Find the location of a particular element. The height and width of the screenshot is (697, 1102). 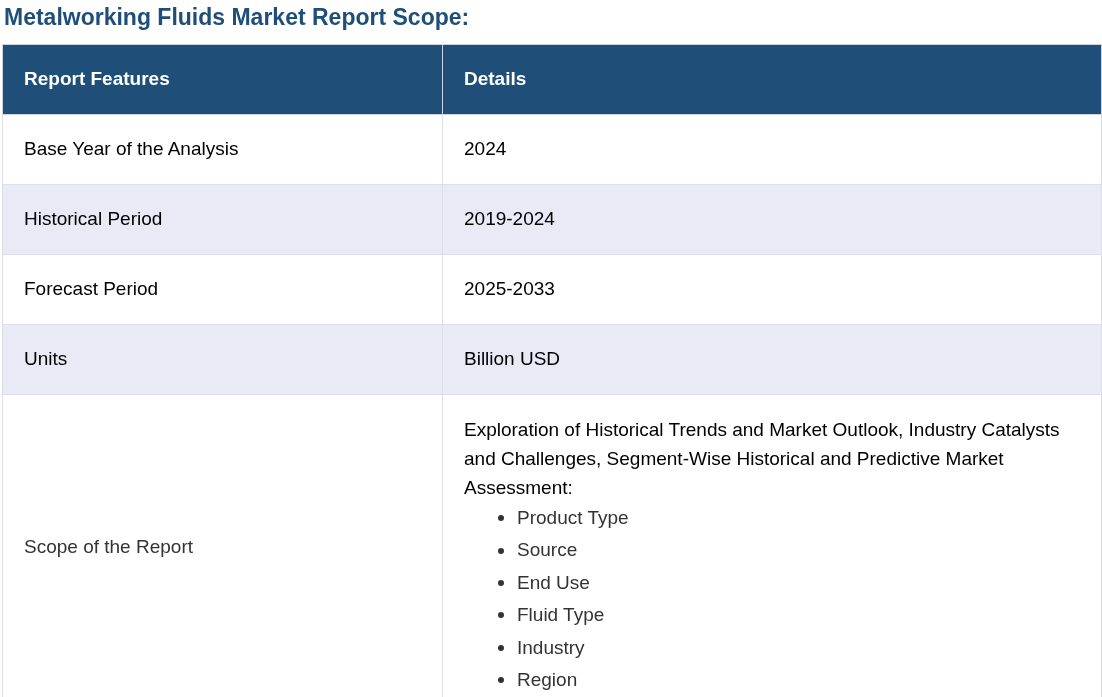

table-cell: Base Year of the Analysis is located at coordinates (222, 149).